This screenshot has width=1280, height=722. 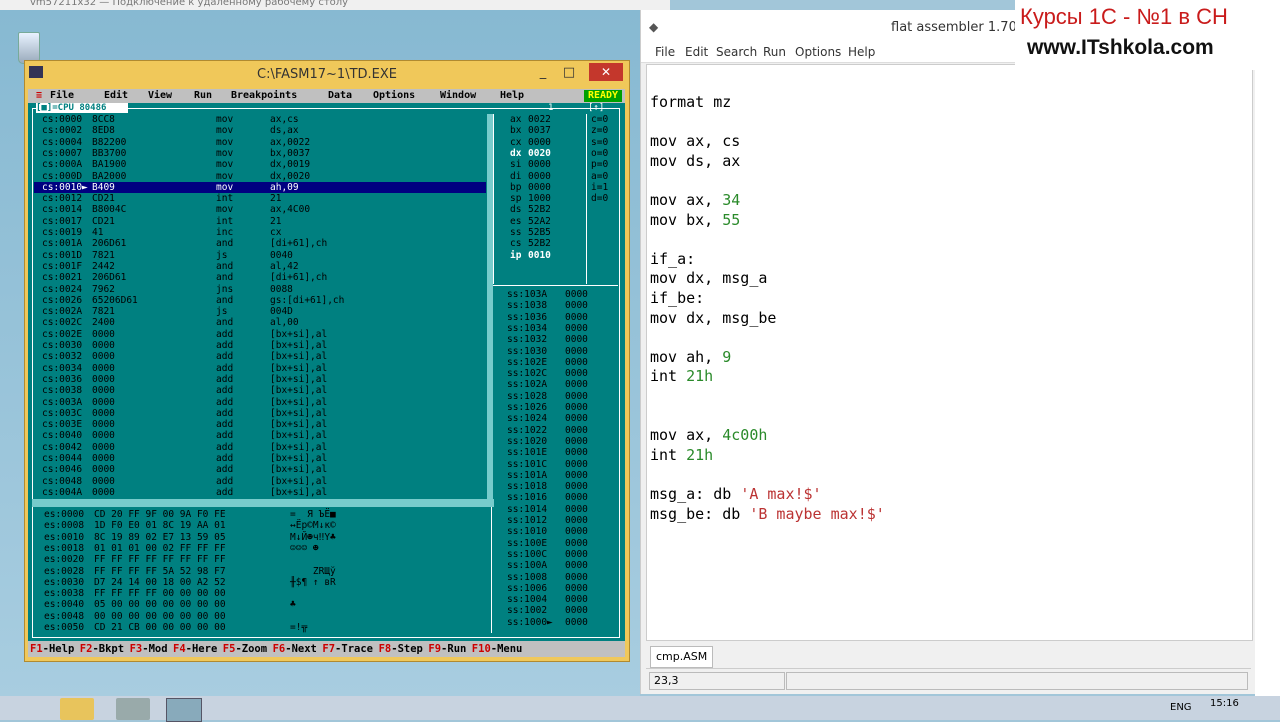 I want to click on disasm-row: cs:001F 2442 and al,42, so click(x=260, y=266).